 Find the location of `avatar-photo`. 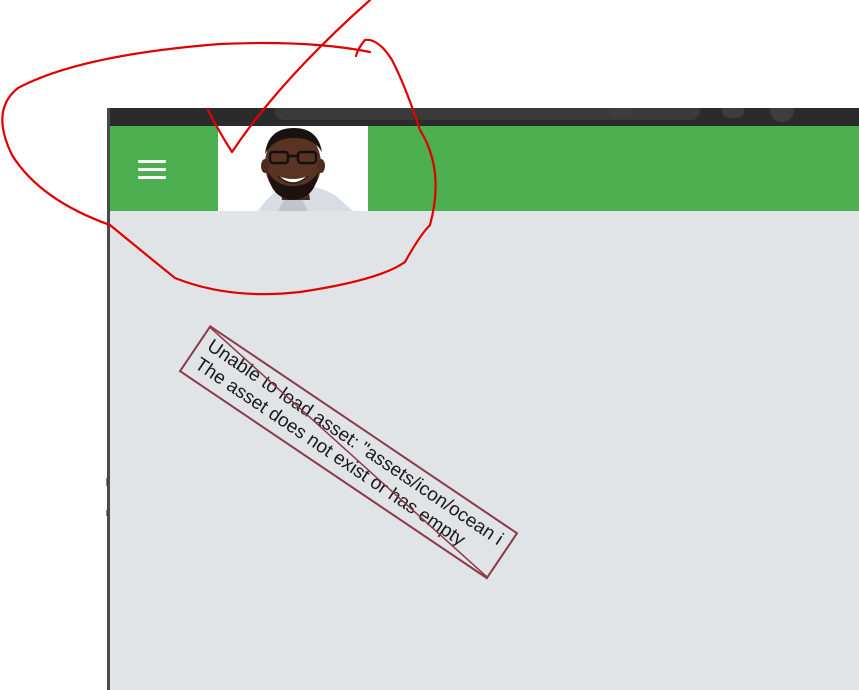

avatar-photo is located at coordinates (293, 168).